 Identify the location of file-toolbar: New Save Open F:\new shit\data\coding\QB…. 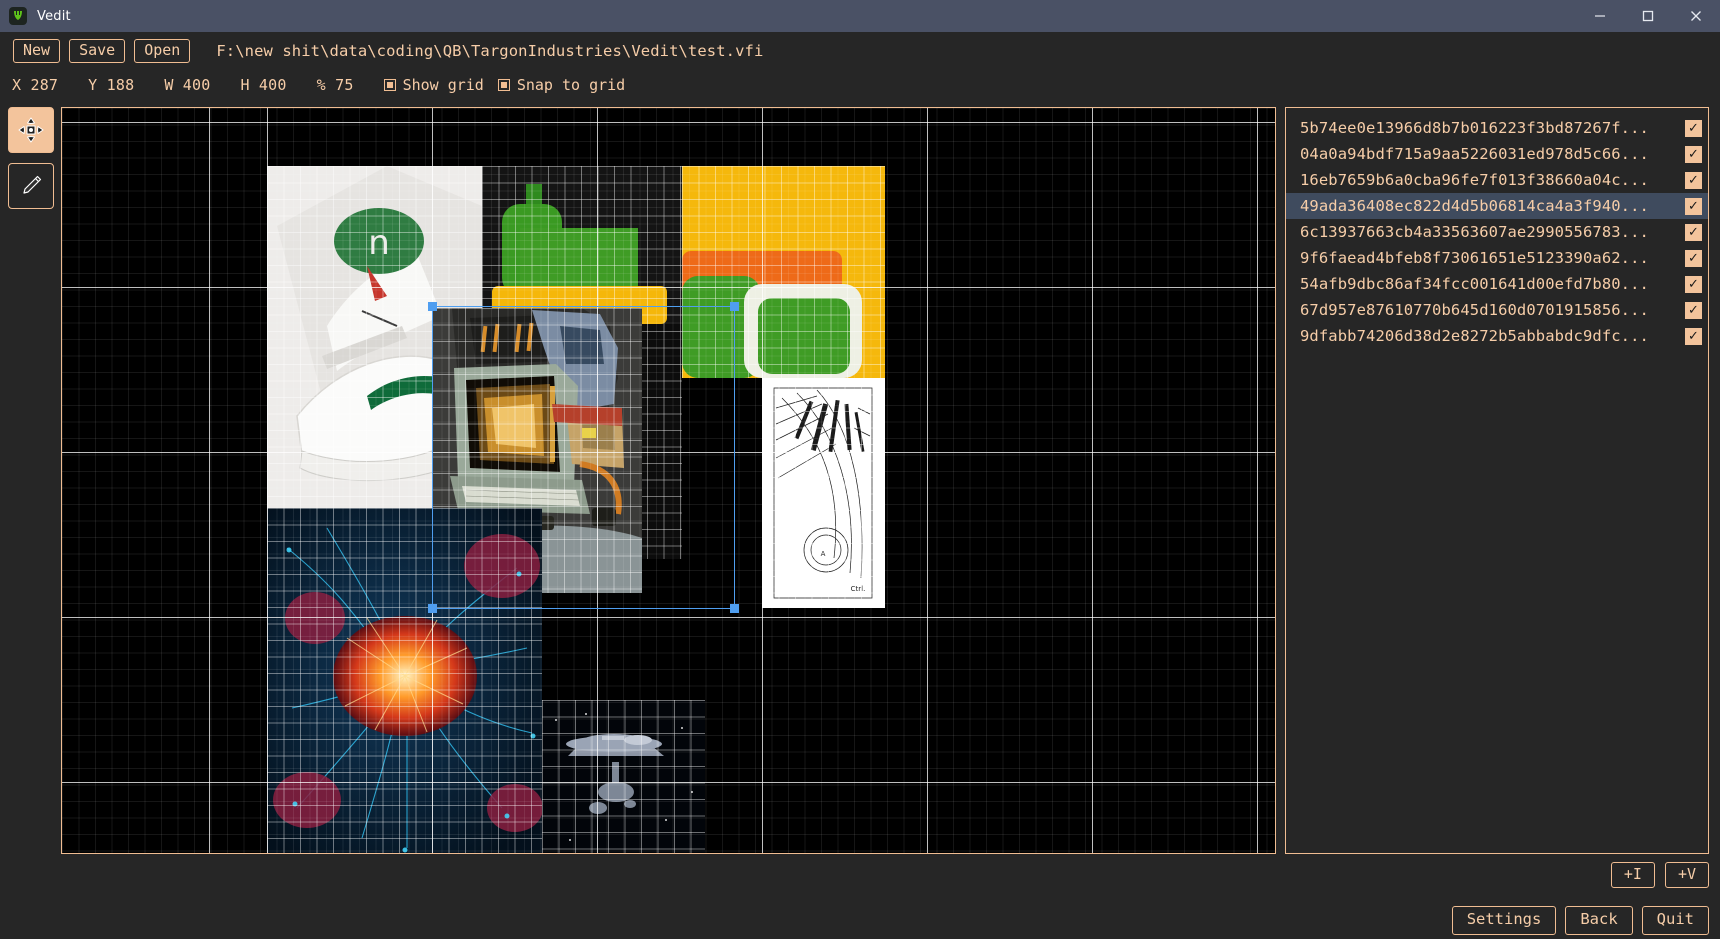
(860, 51).